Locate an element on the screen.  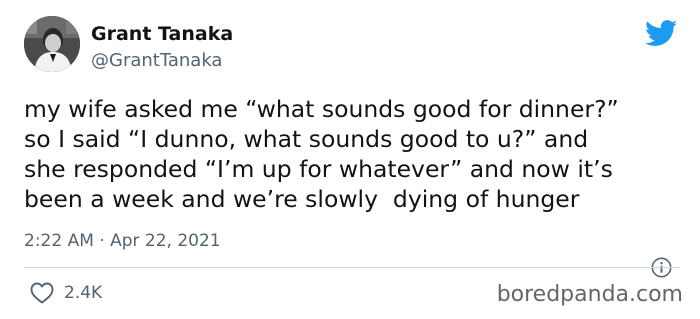
twitter-bird-icon is located at coordinates (661, 33).